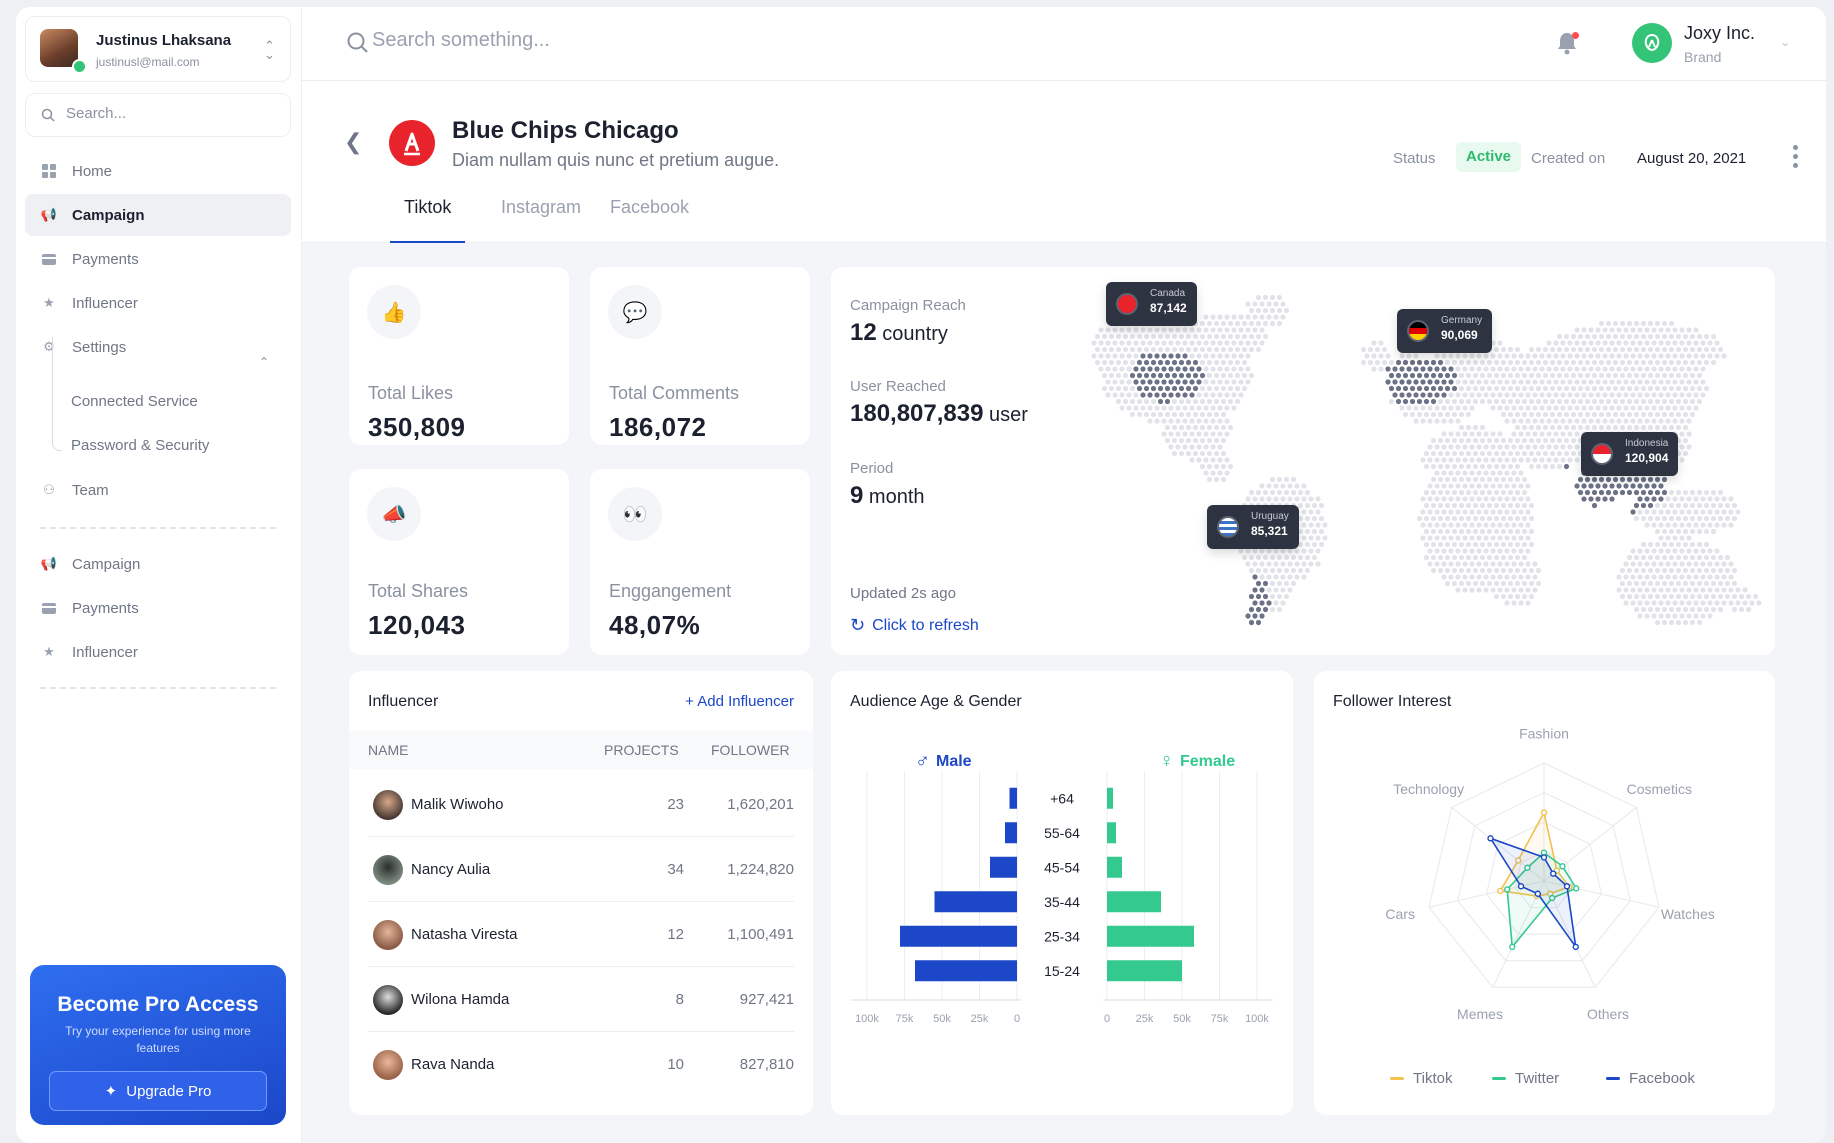  I want to click on back-arrow-icon: ❮, so click(353, 142).